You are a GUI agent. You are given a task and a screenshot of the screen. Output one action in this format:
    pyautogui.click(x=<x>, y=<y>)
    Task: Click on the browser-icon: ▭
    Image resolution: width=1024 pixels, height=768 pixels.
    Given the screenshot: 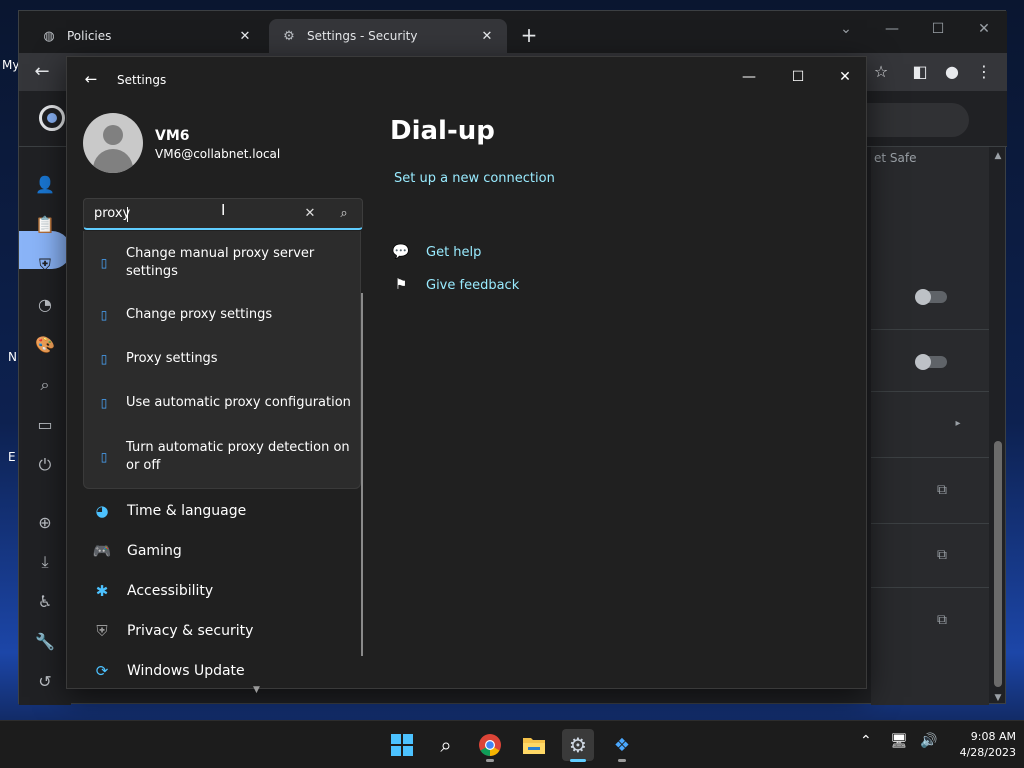 What is the action you would take?
    pyautogui.click(x=45, y=425)
    